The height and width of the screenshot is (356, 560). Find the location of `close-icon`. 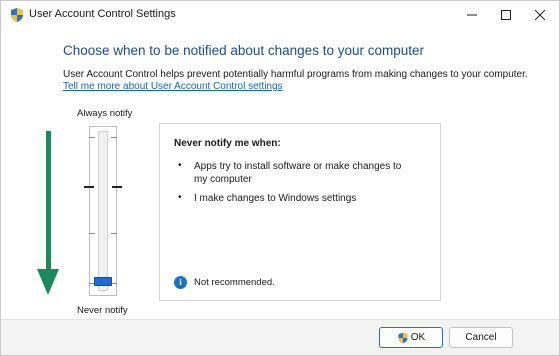

close-icon is located at coordinates (540, 15).